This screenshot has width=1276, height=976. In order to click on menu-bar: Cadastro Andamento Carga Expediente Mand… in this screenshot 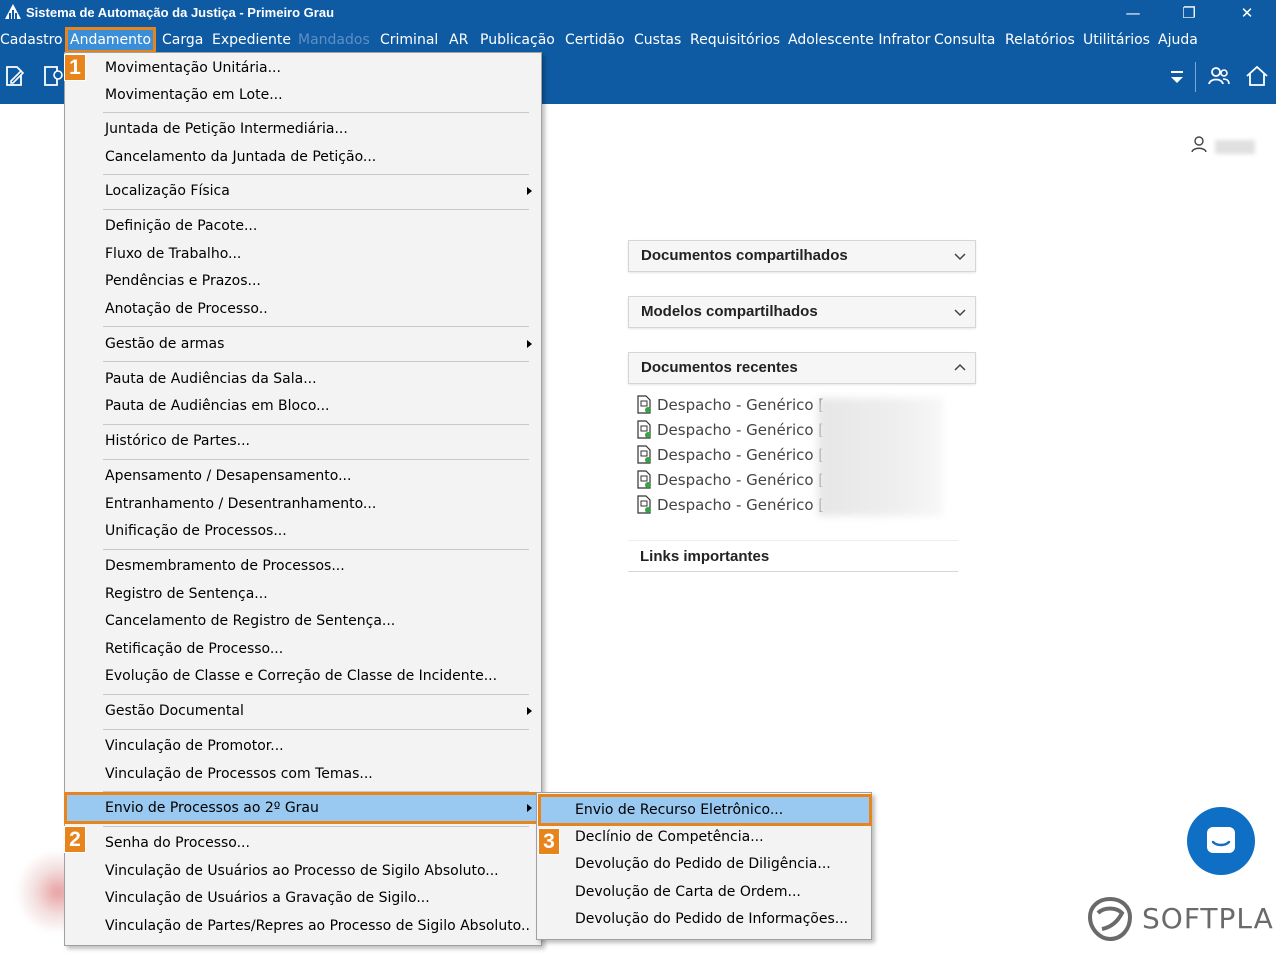, I will do `click(638, 39)`.